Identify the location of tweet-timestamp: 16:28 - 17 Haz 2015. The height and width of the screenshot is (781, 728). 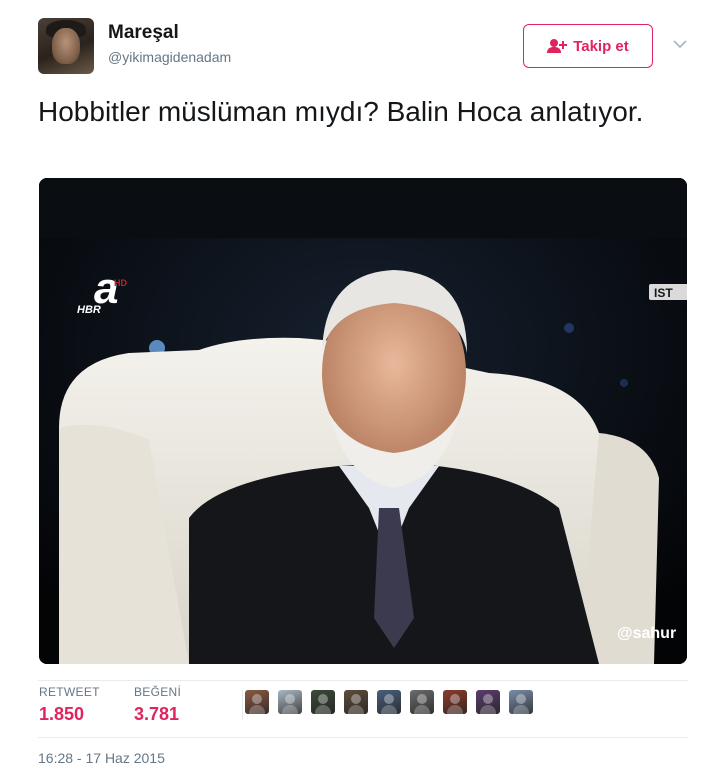
(101, 758).